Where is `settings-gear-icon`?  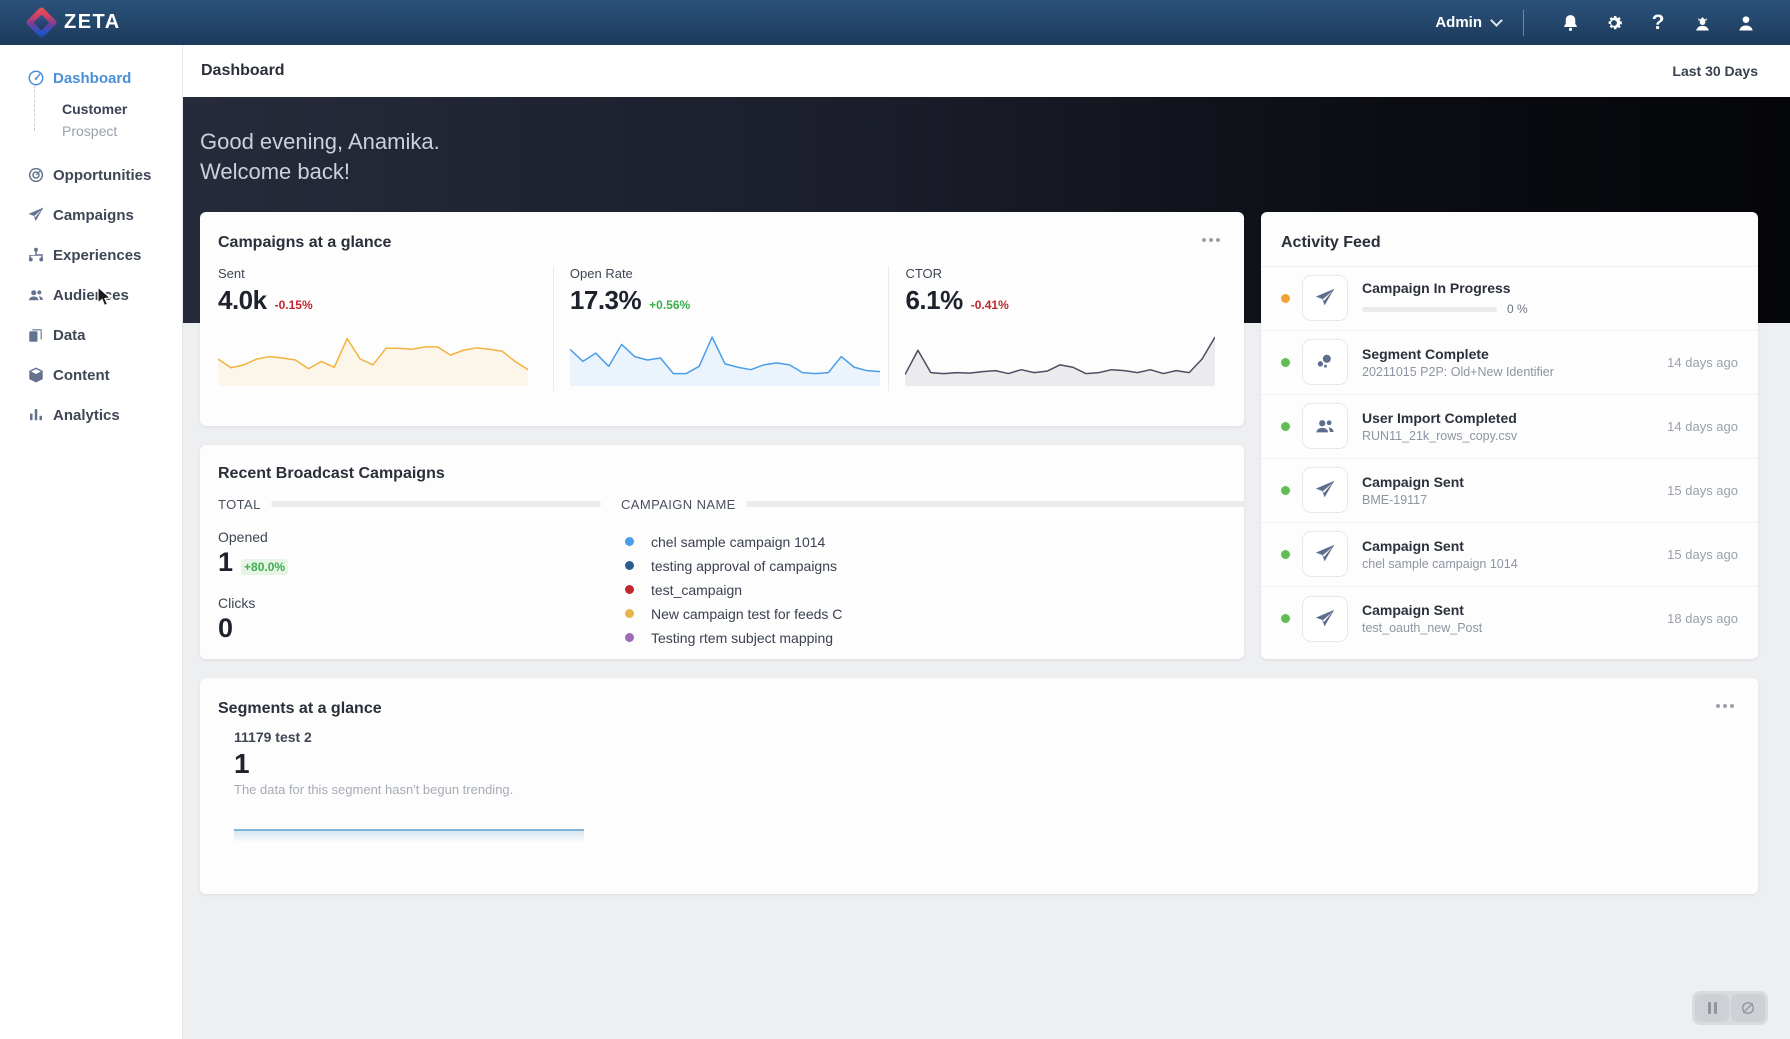 settings-gear-icon is located at coordinates (1614, 23).